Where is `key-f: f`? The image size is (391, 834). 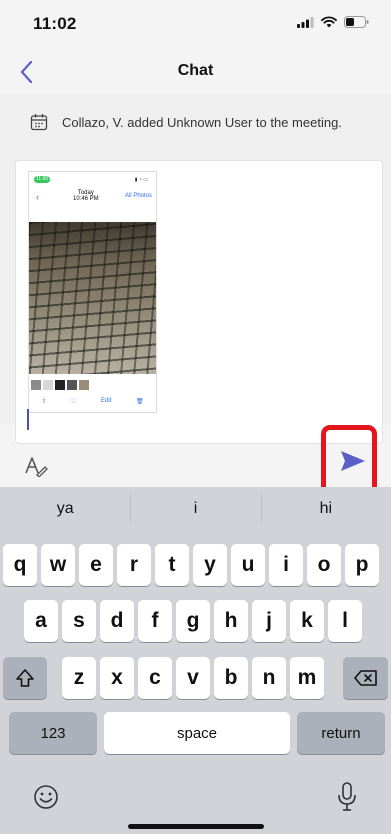
key-f: f is located at coordinates (155, 621).